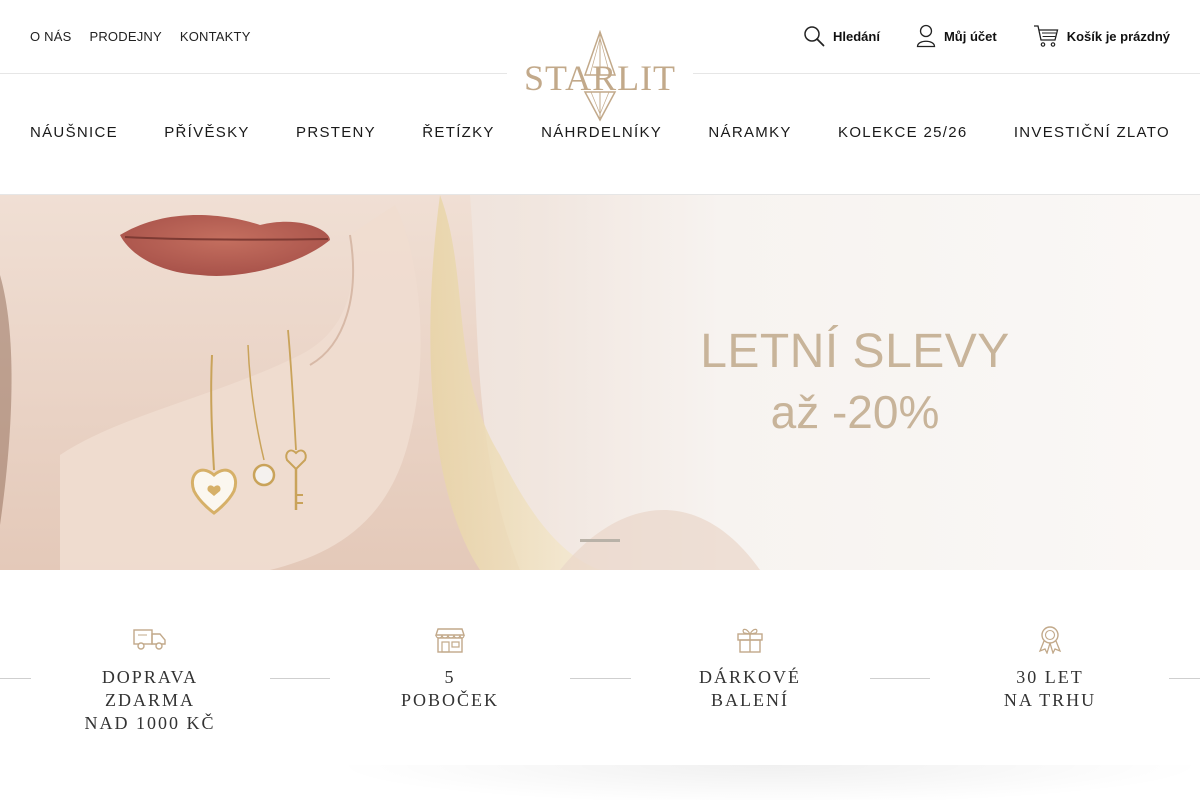 Image resolution: width=1200 pixels, height=800 pixels. What do you see at coordinates (215, 36) in the screenshot?
I see `top-link-kontakty: KONTAKTY` at bounding box center [215, 36].